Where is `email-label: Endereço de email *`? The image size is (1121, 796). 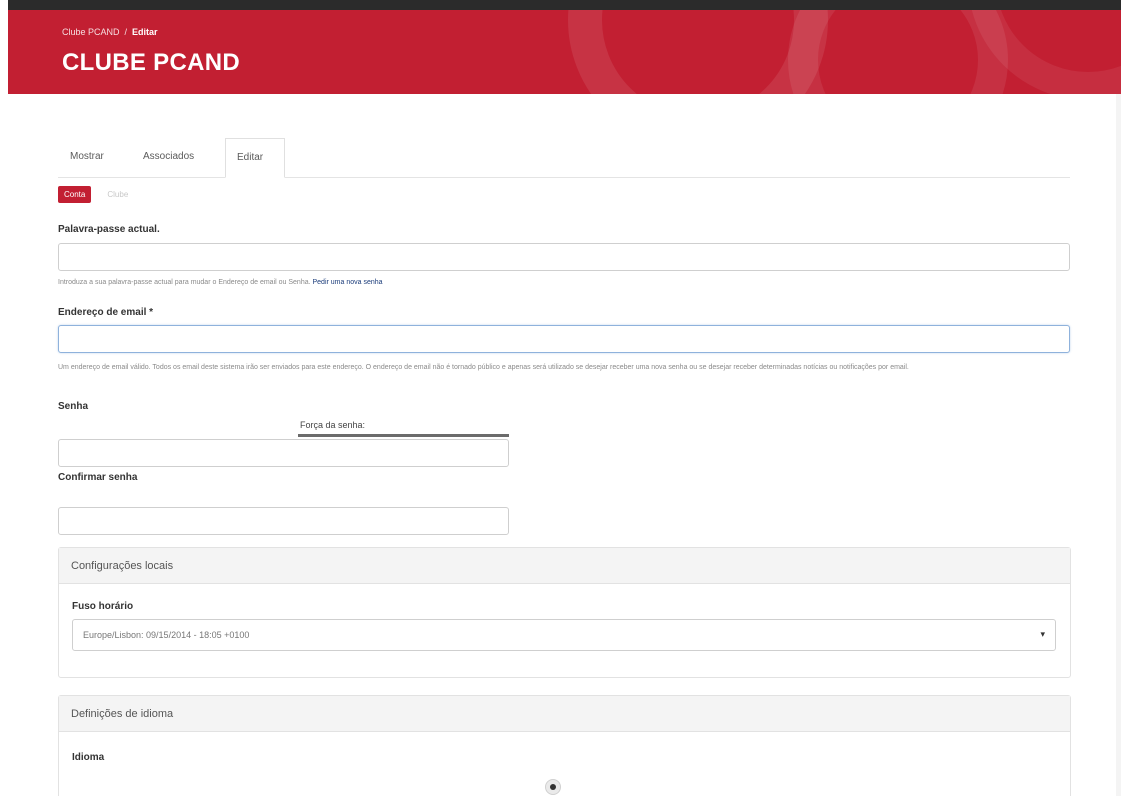
email-label: Endereço de email * is located at coordinates (106, 312).